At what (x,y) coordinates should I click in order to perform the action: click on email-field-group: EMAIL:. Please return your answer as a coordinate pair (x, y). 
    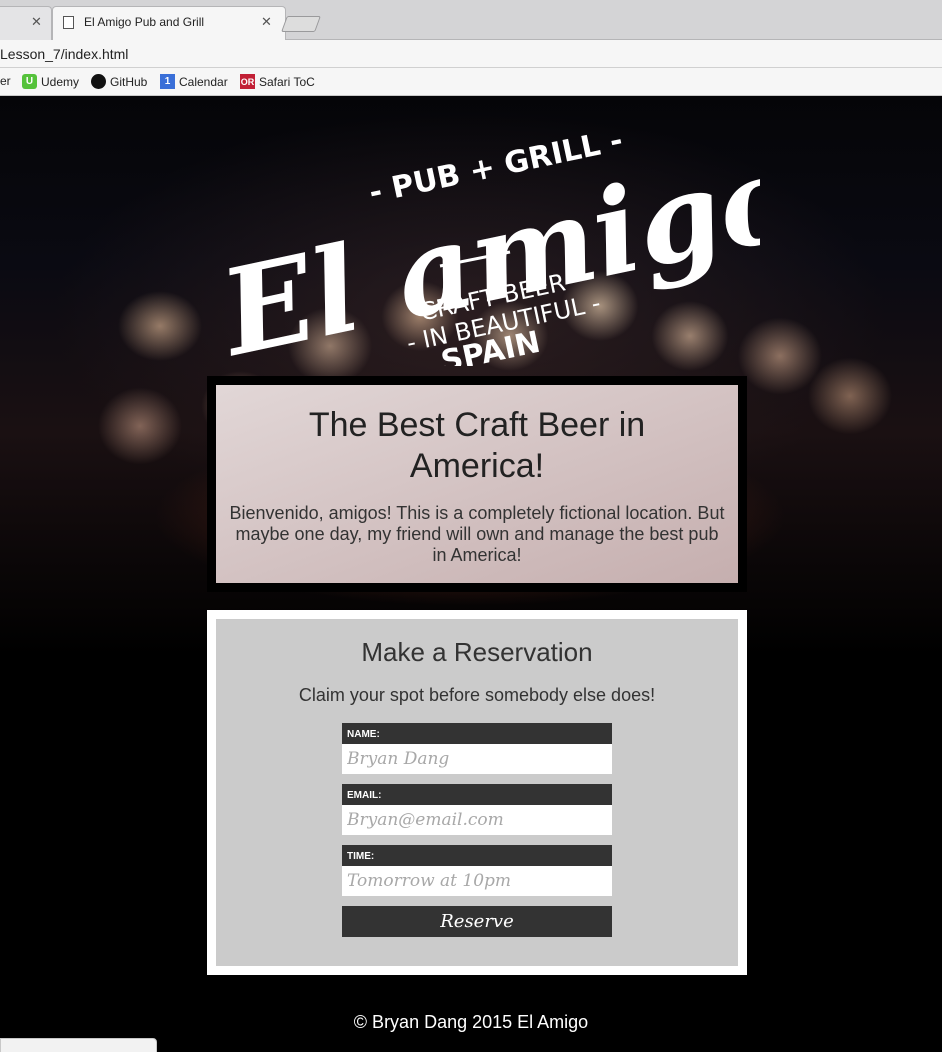
    Looking at the image, I should click on (477, 809).